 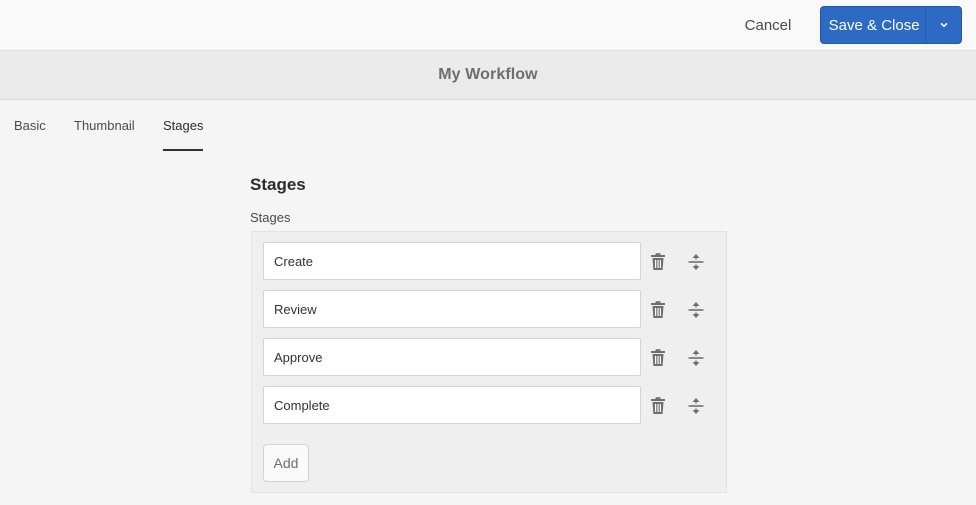 I want to click on tab-list: Basic Thumbnail Stages, so click(x=488, y=126).